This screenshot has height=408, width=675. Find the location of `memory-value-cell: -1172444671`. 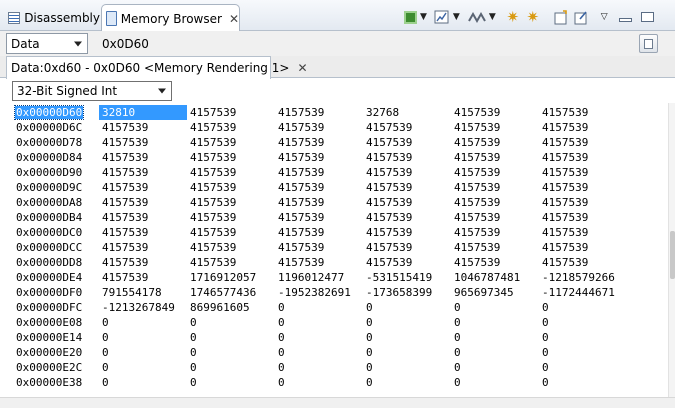

memory-value-cell: -1172444671 is located at coordinates (578, 292).